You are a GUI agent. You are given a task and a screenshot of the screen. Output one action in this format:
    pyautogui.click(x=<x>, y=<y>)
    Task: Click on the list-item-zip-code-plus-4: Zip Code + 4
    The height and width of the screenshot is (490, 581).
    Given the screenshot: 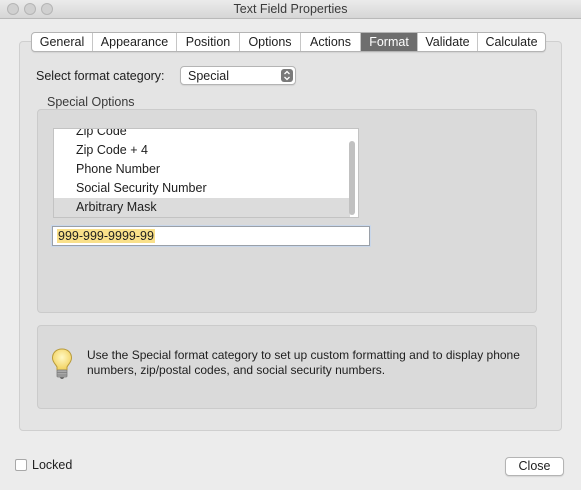 What is the action you would take?
    pyautogui.click(x=202, y=150)
    